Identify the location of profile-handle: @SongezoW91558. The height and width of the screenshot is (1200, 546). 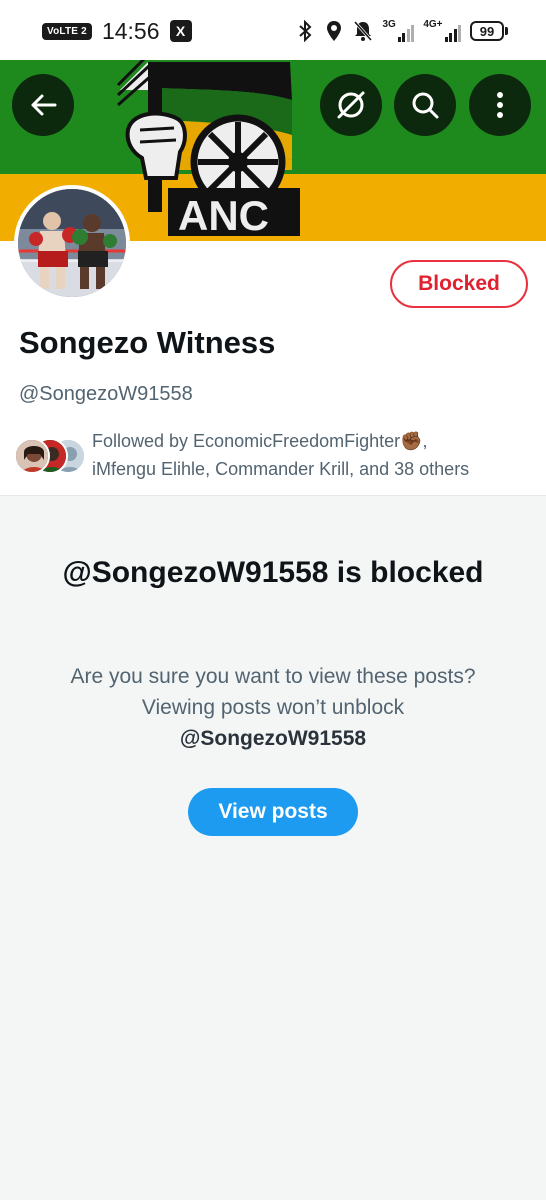
(106, 394).